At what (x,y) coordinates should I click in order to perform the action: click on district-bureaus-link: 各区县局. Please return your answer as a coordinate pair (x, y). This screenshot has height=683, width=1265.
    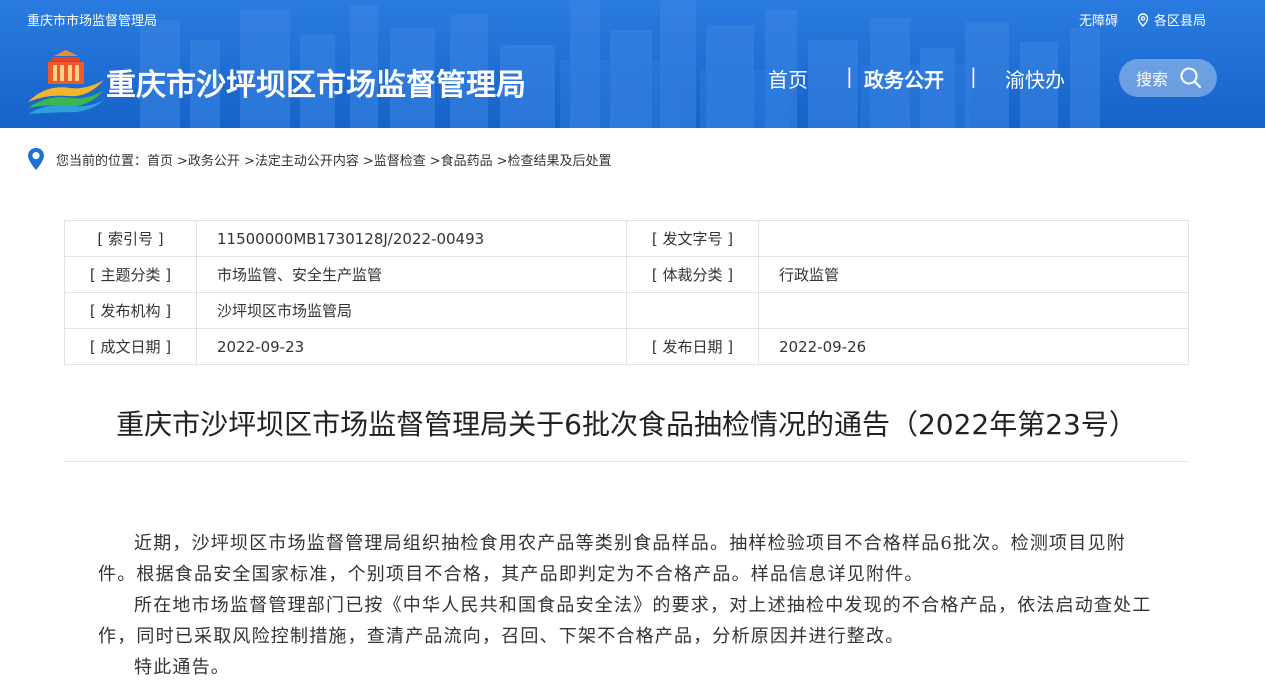
    Looking at the image, I should click on (1171, 19).